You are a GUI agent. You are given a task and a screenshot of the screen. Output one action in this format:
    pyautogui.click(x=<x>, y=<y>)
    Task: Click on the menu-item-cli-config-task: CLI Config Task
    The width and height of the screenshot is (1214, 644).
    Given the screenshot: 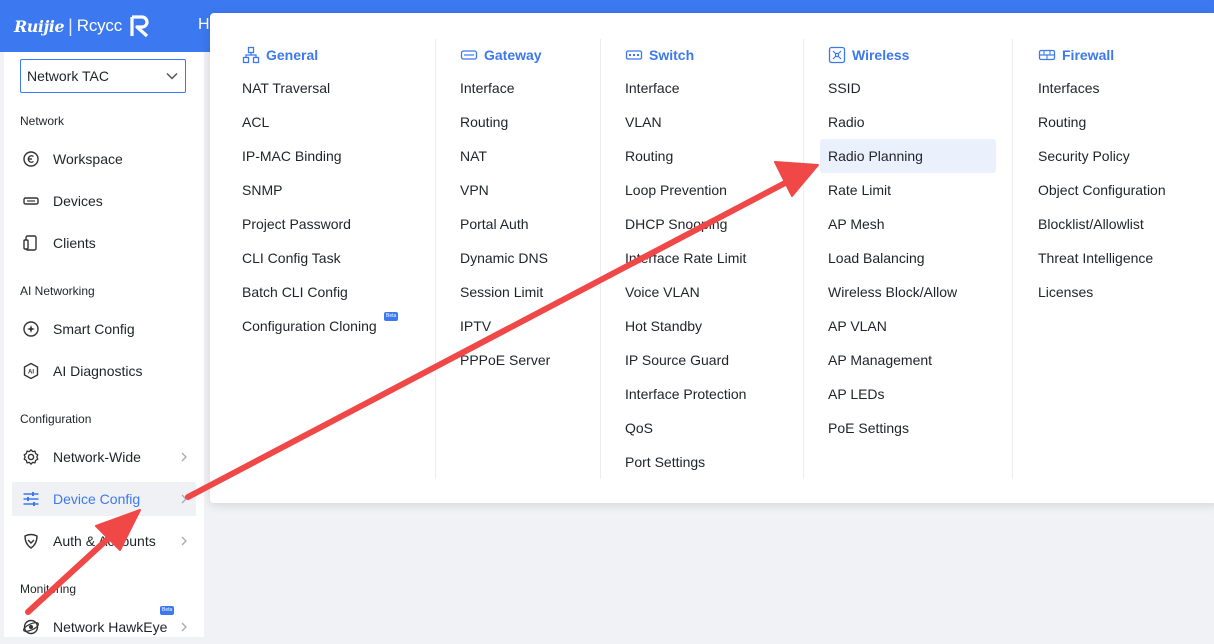 What is the action you would take?
    pyautogui.click(x=291, y=258)
    